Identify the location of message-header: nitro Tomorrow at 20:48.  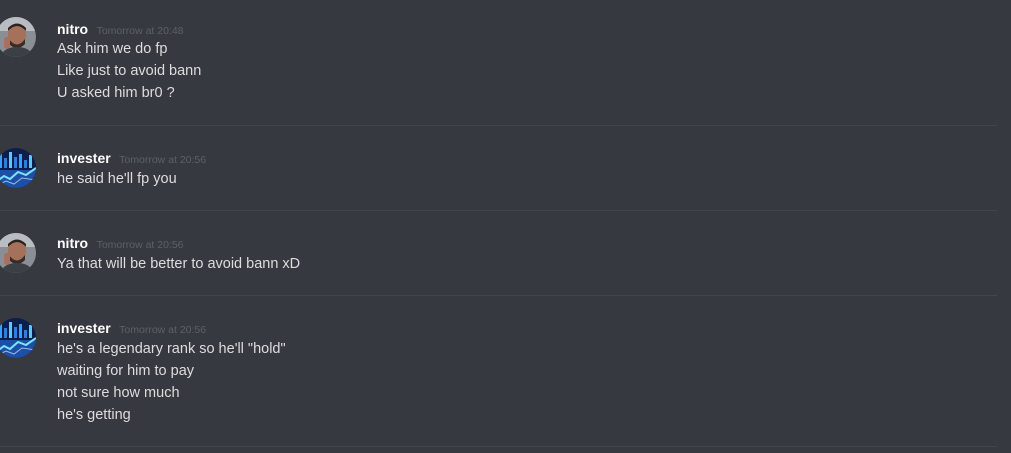
(120, 30).